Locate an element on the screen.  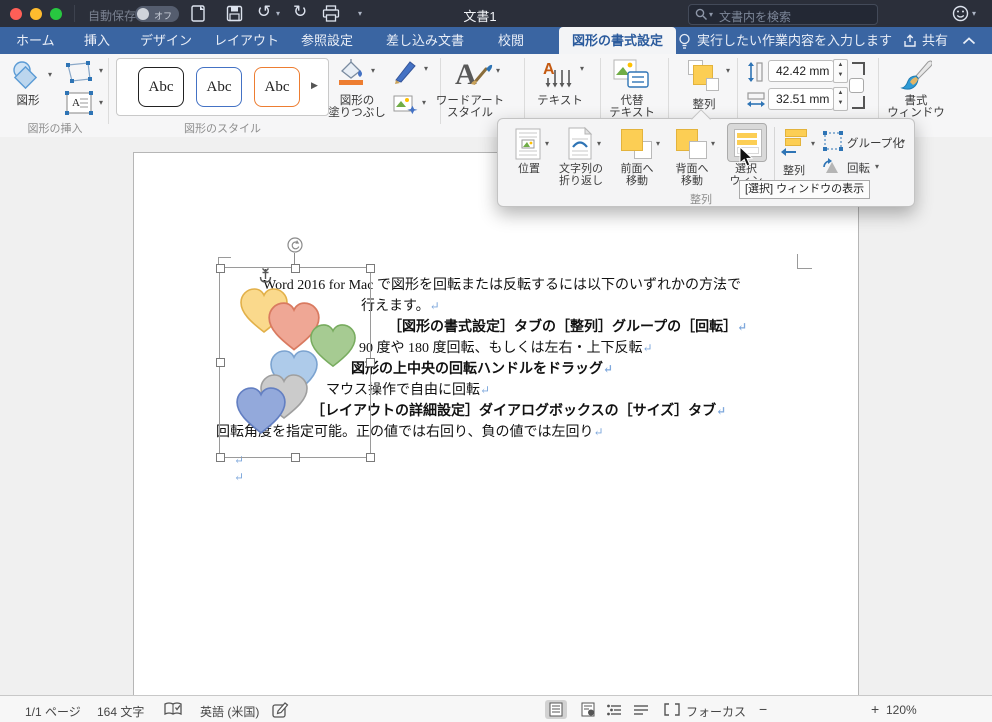
position-label: 位置 is located at coordinates (529, 169).